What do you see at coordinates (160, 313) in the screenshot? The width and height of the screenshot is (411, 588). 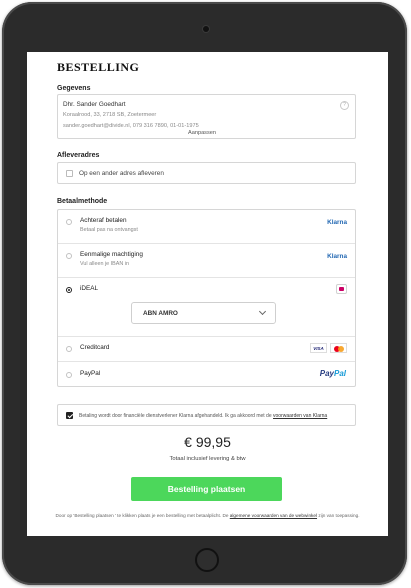 I see `bank-select-value: ABN AMRO` at bounding box center [160, 313].